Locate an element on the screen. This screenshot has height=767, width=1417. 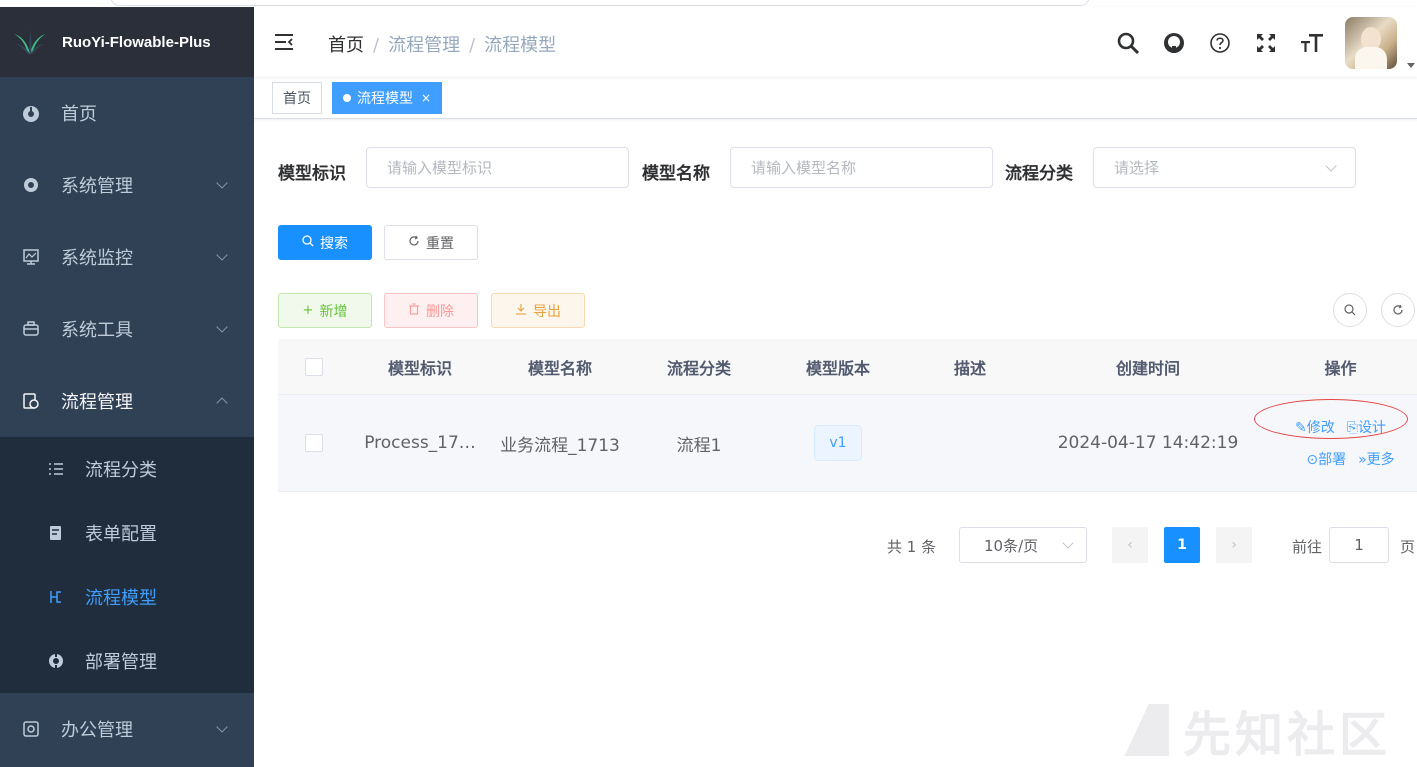
plus-icon: + is located at coordinates (308, 310).